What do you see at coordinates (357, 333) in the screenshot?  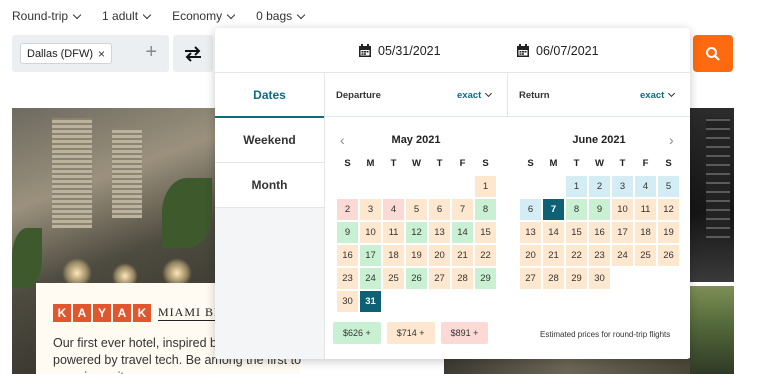 I see `price-legend-item: $626 +` at bounding box center [357, 333].